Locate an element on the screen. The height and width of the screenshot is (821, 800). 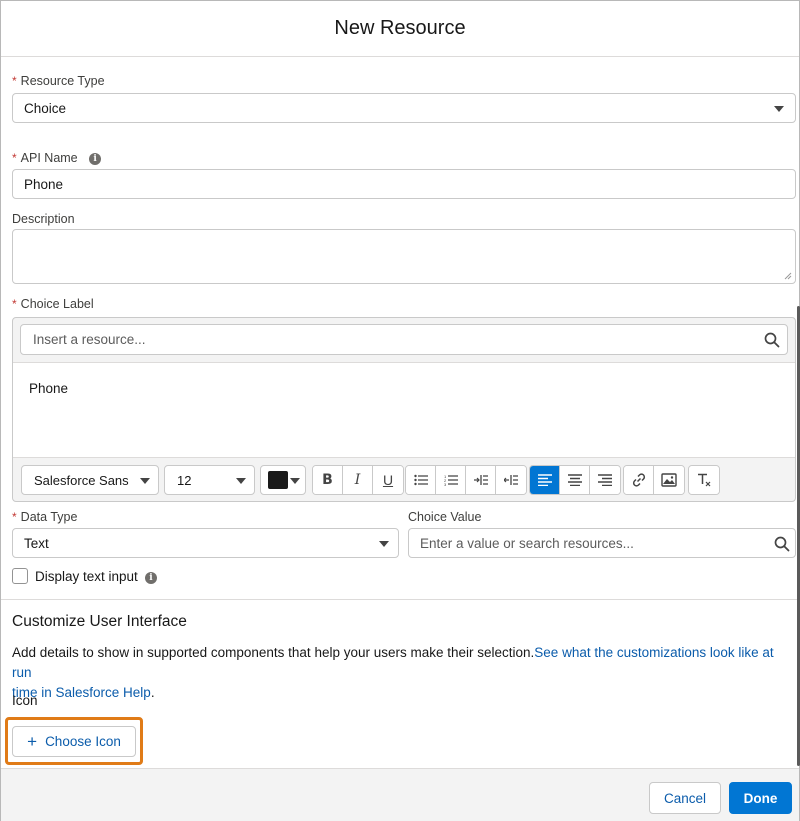
link-button is located at coordinates (639, 480).